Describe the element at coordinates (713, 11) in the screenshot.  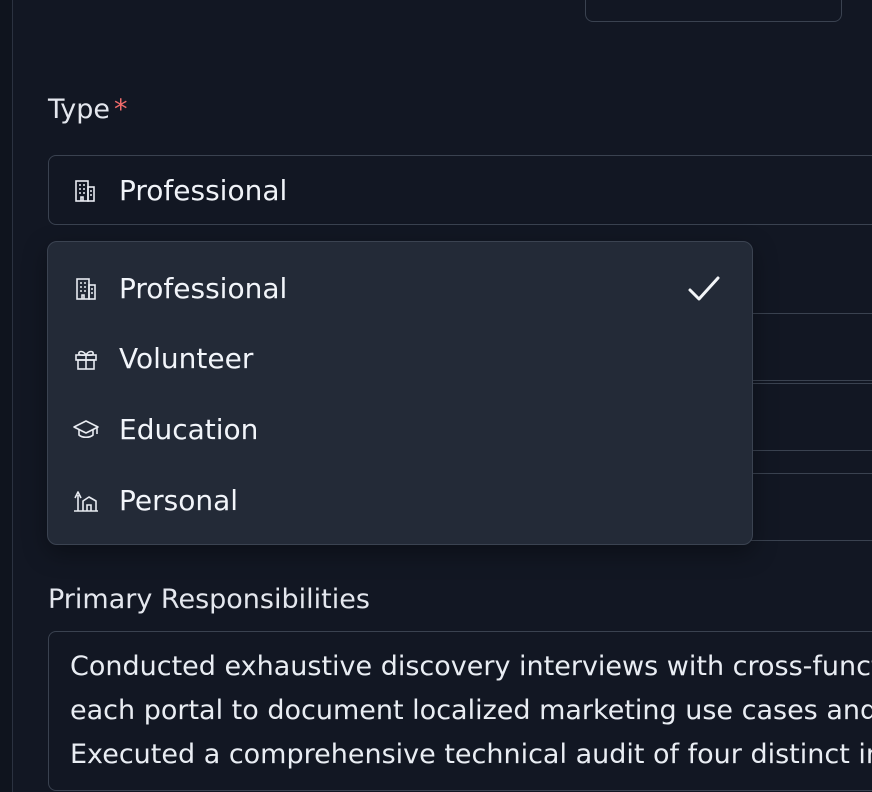
I see `previous-field-box` at that location.